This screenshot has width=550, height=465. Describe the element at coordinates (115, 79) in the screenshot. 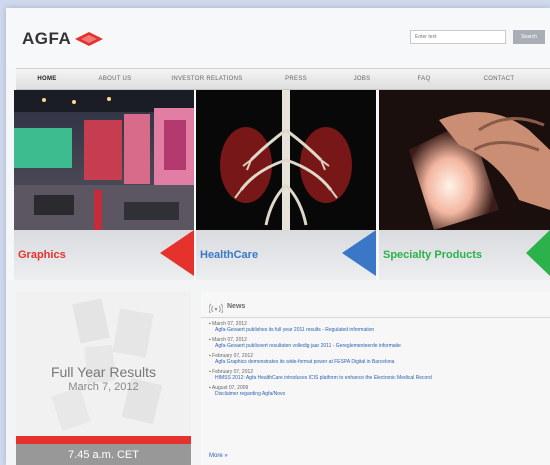

I see `nav-about-us: ABOUT US` at that location.